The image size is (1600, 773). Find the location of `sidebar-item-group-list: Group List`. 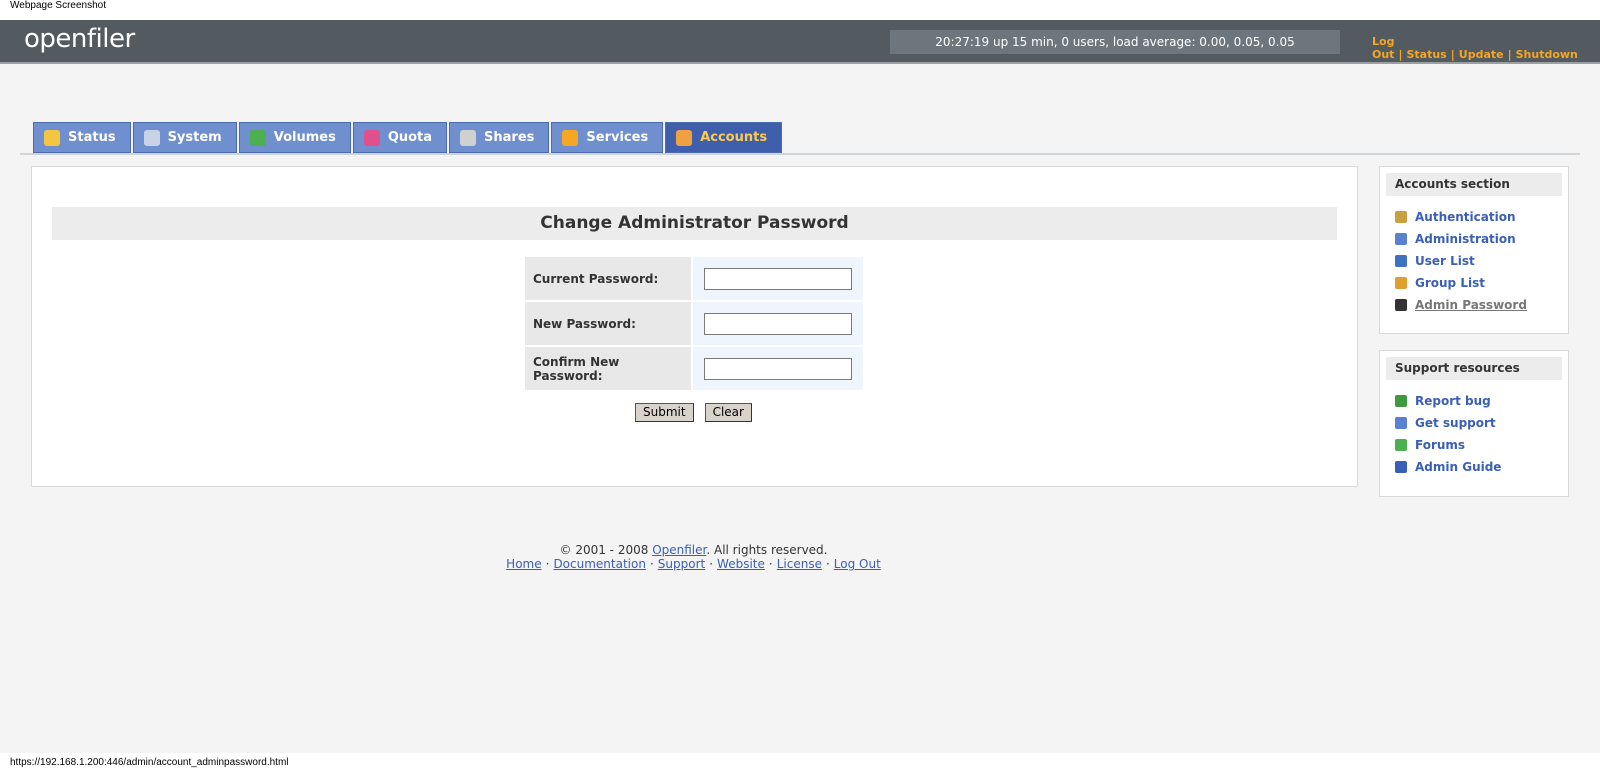

sidebar-item-group-list: Group List is located at coordinates (1474, 283).